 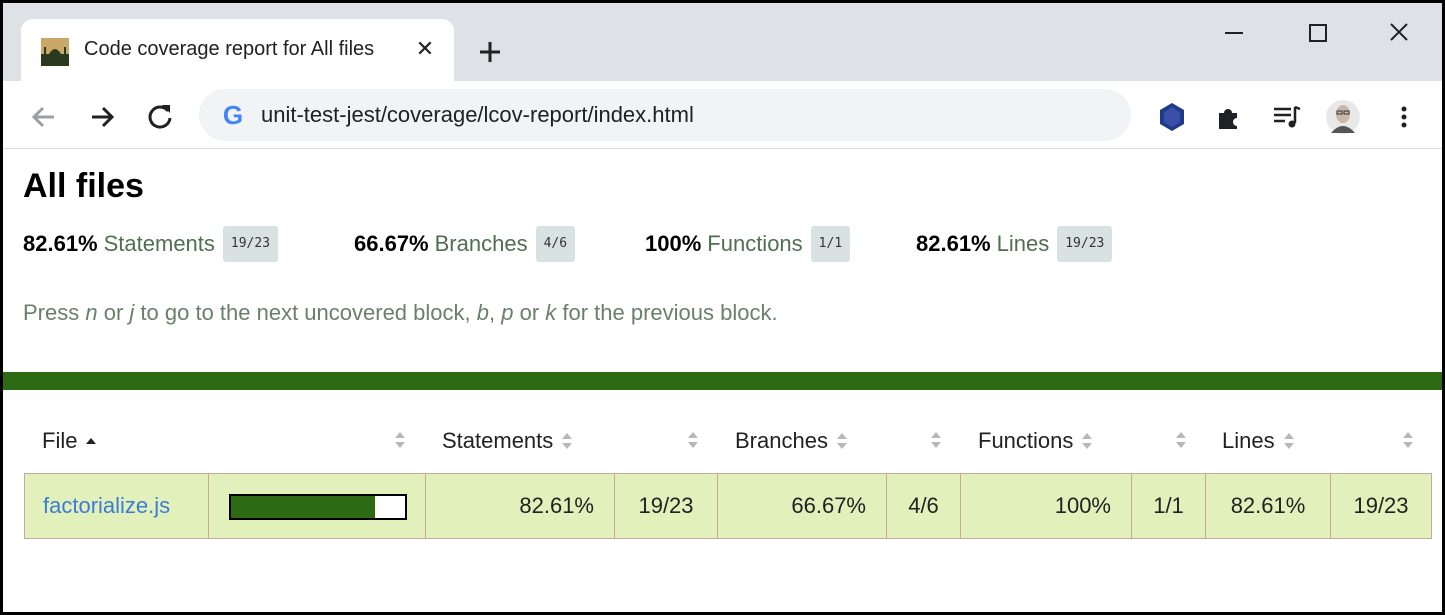 I want to click on tab-strip: Code coverage report for All files ✕, so click(x=722, y=42).